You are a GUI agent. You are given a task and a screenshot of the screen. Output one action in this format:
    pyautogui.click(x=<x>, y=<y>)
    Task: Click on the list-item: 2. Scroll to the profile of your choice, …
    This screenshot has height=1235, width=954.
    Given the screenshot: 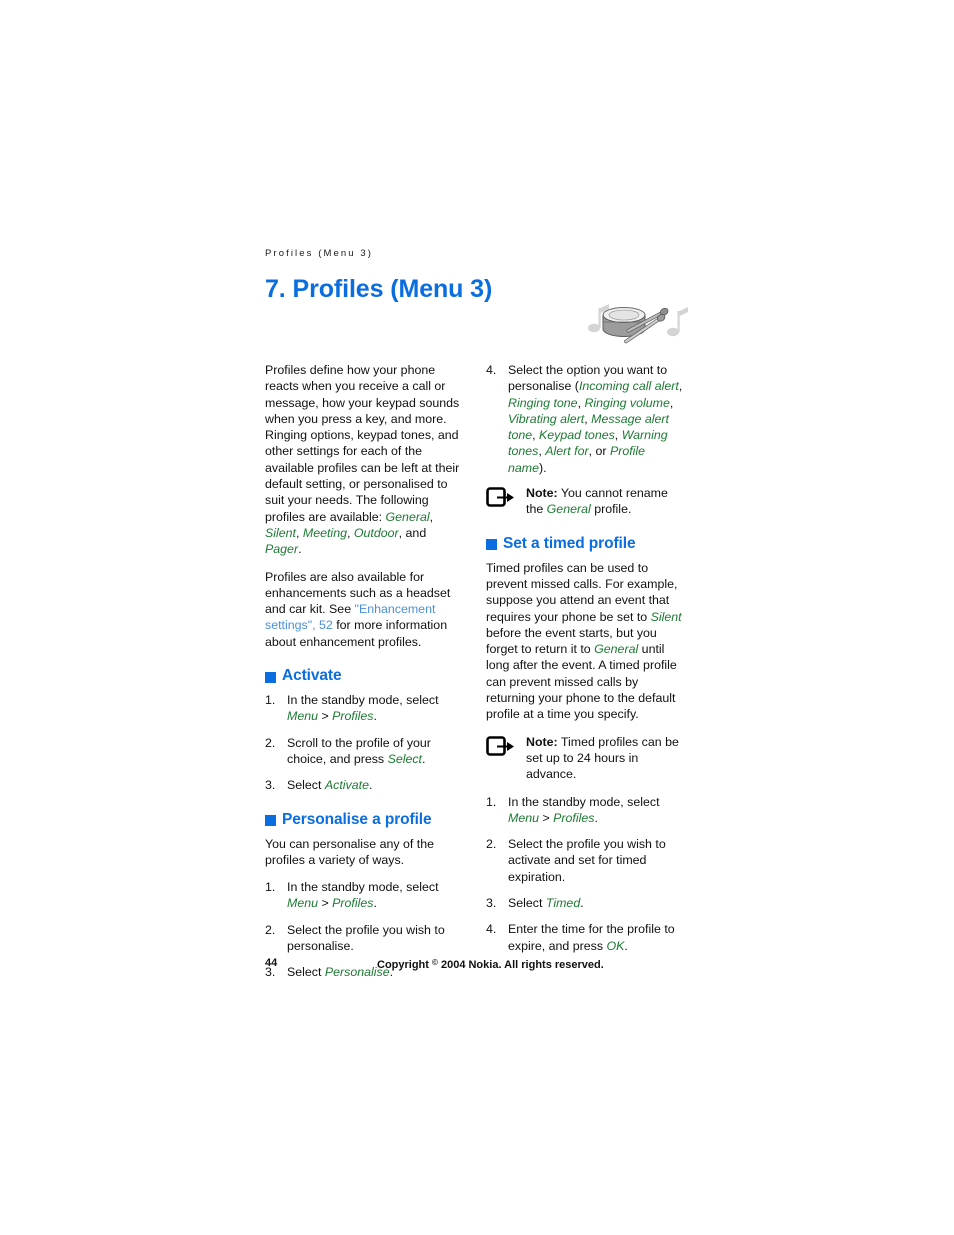 What is the action you would take?
    pyautogui.click(x=363, y=751)
    